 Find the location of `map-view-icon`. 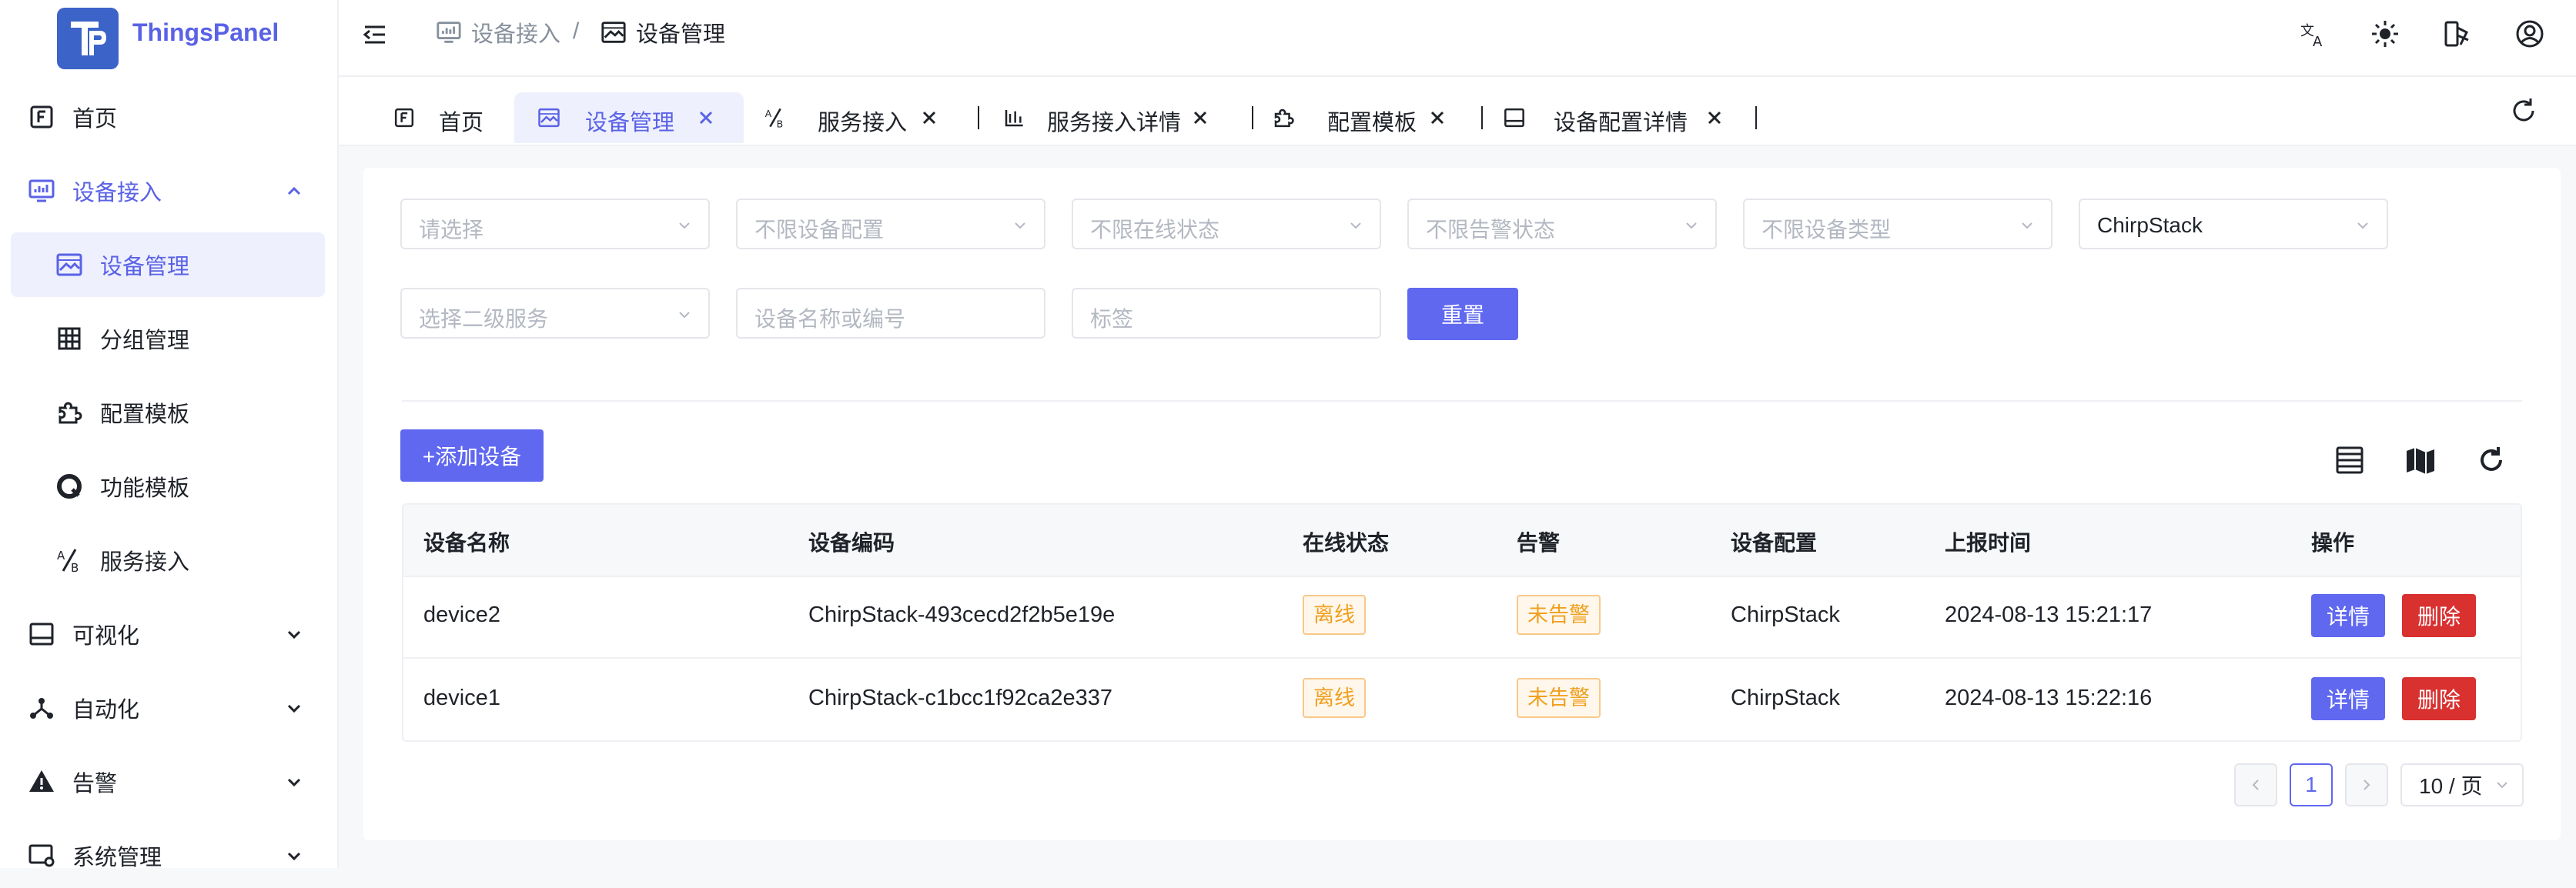

map-view-icon is located at coordinates (2420, 460).